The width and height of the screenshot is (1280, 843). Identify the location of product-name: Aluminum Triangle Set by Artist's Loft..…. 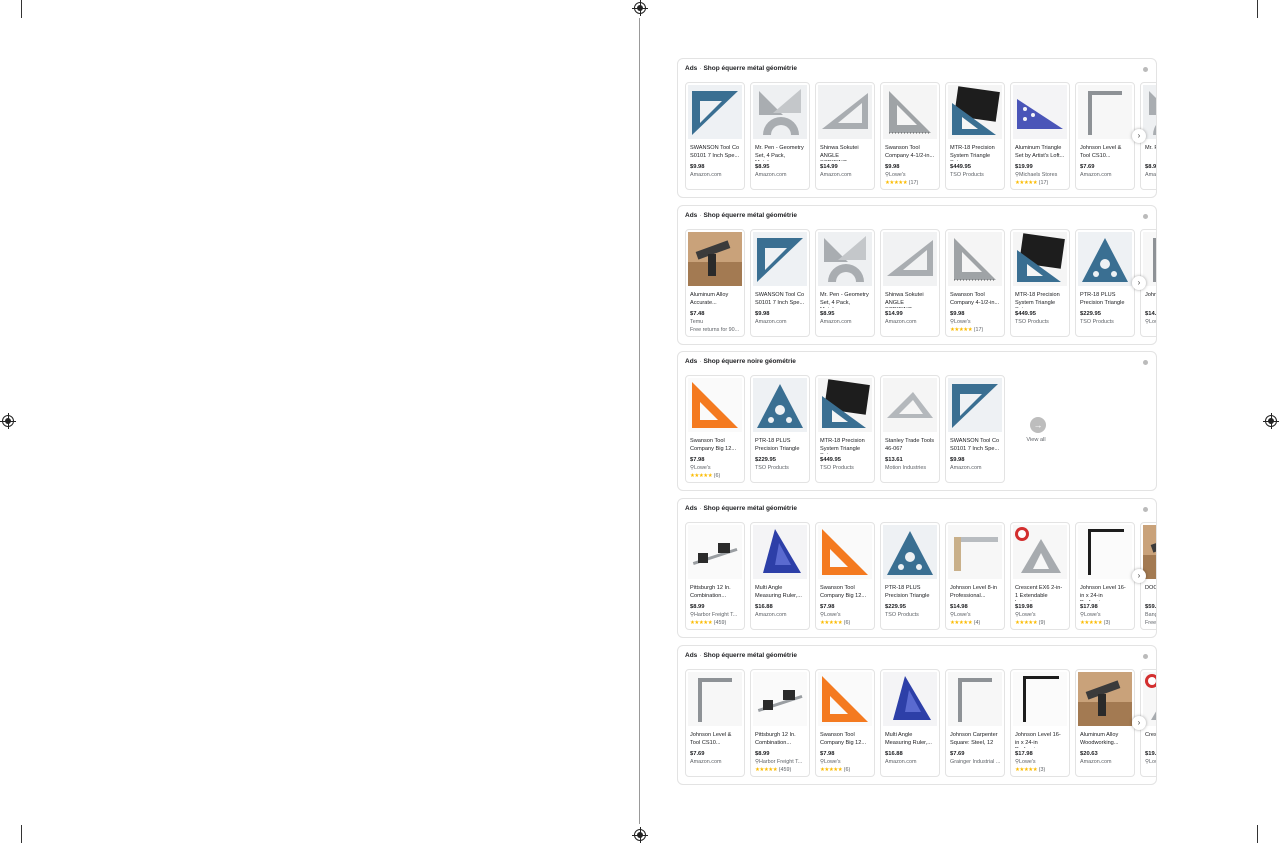
(1040, 153).